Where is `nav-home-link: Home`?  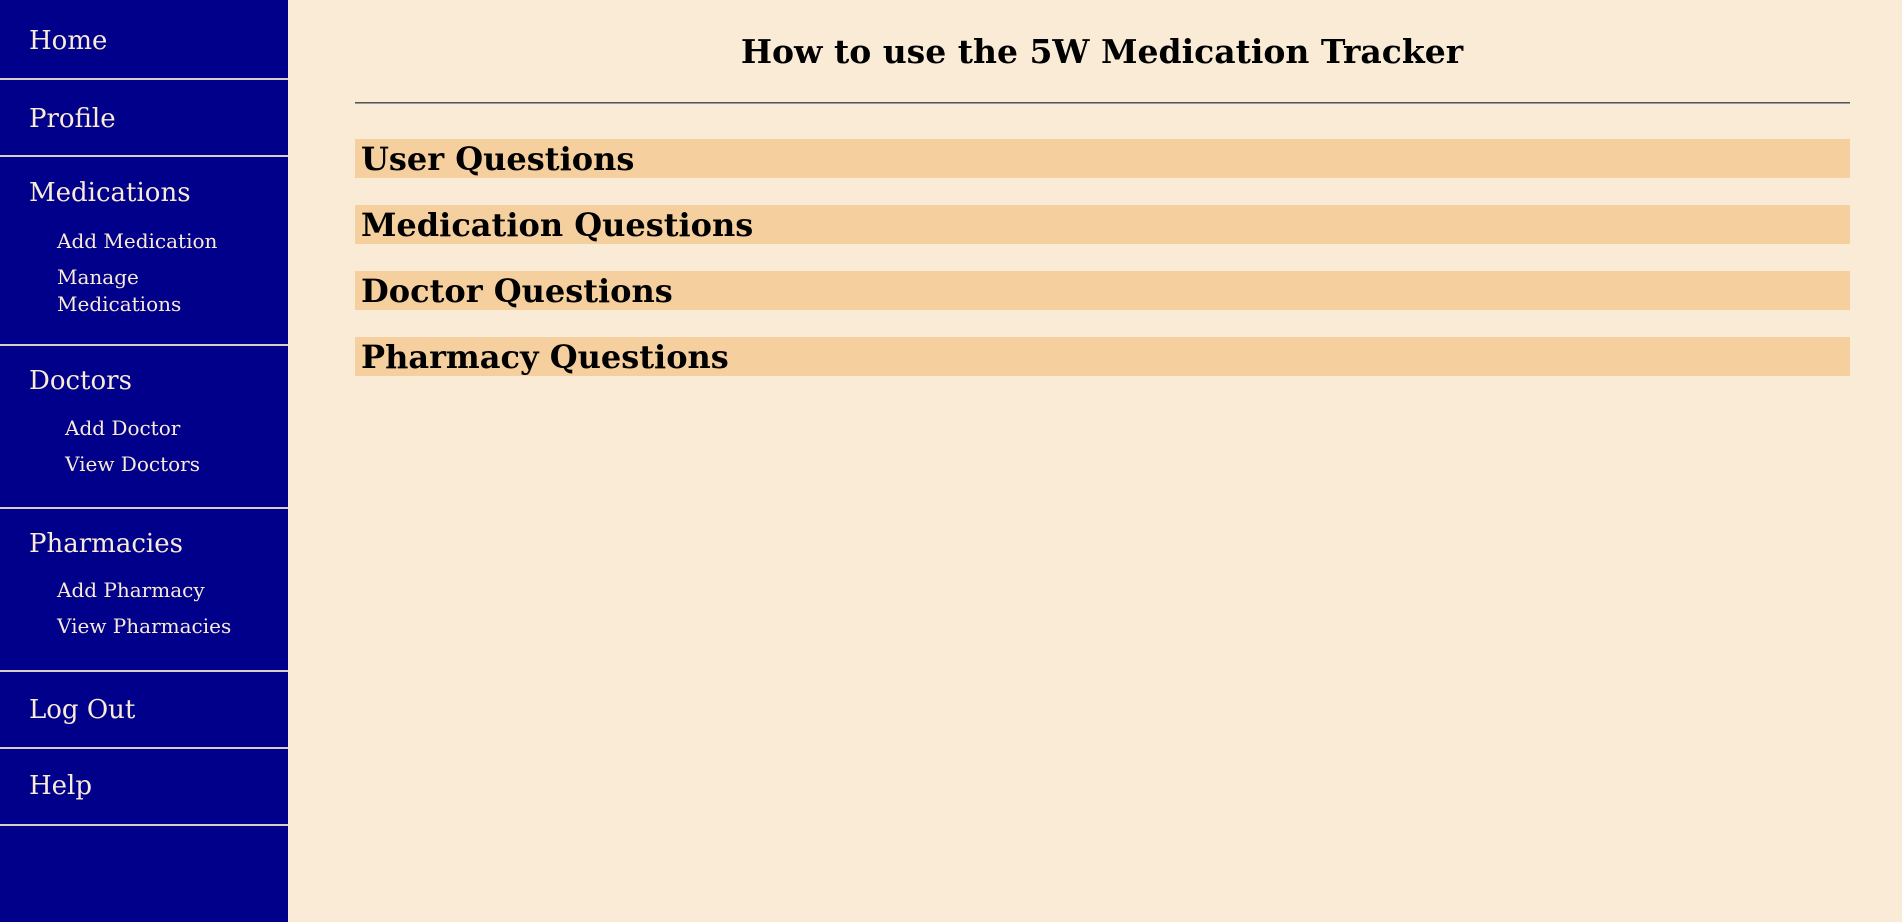 nav-home-link: Home is located at coordinates (53, 41).